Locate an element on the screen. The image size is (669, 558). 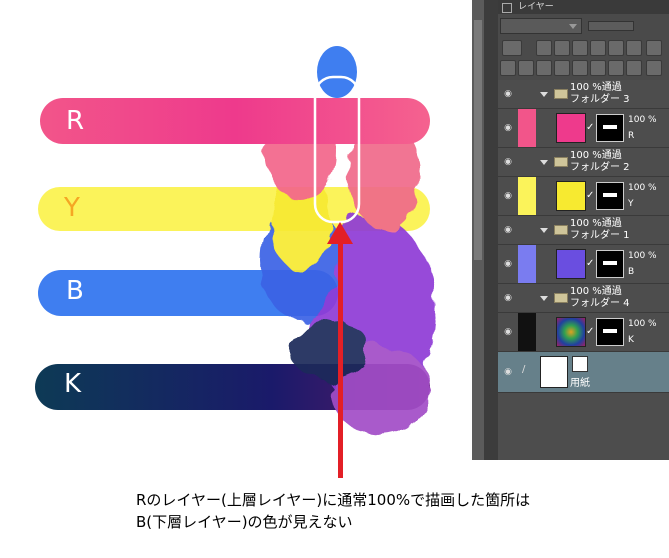
reference-icon is located at coordinates (562, 48).